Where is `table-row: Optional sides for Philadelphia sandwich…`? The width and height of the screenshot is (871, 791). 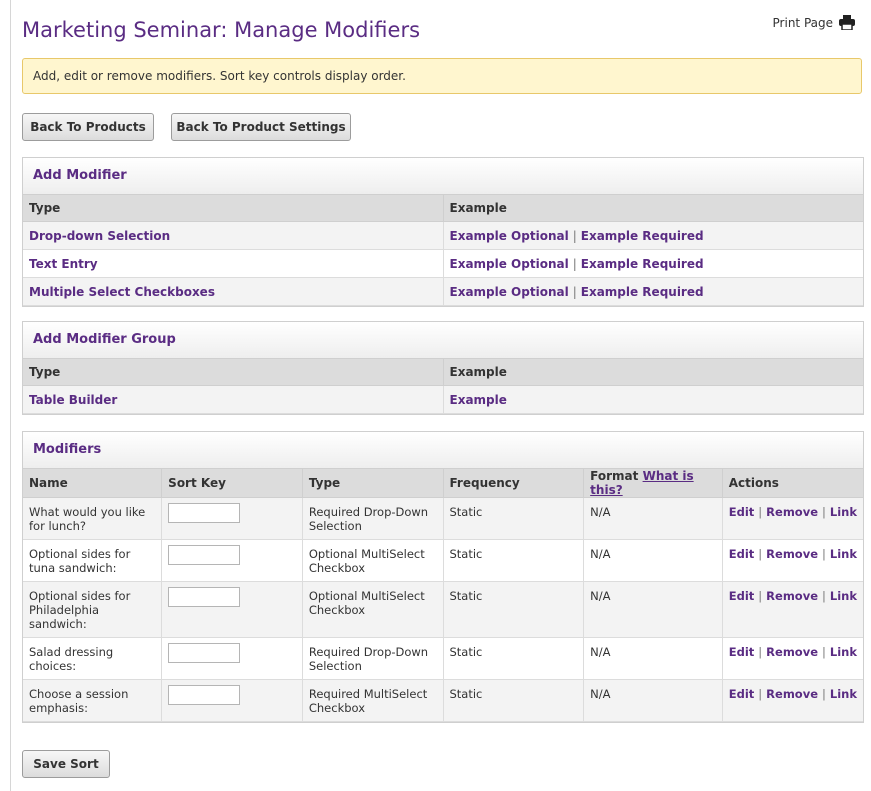 table-row: Optional sides for Philadelphia sandwich… is located at coordinates (443, 609).